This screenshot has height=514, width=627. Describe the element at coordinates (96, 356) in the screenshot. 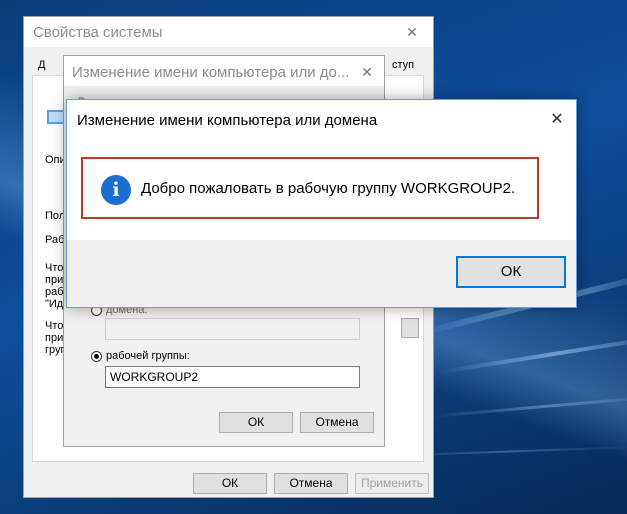

I see `workgroup-radio` at that location.